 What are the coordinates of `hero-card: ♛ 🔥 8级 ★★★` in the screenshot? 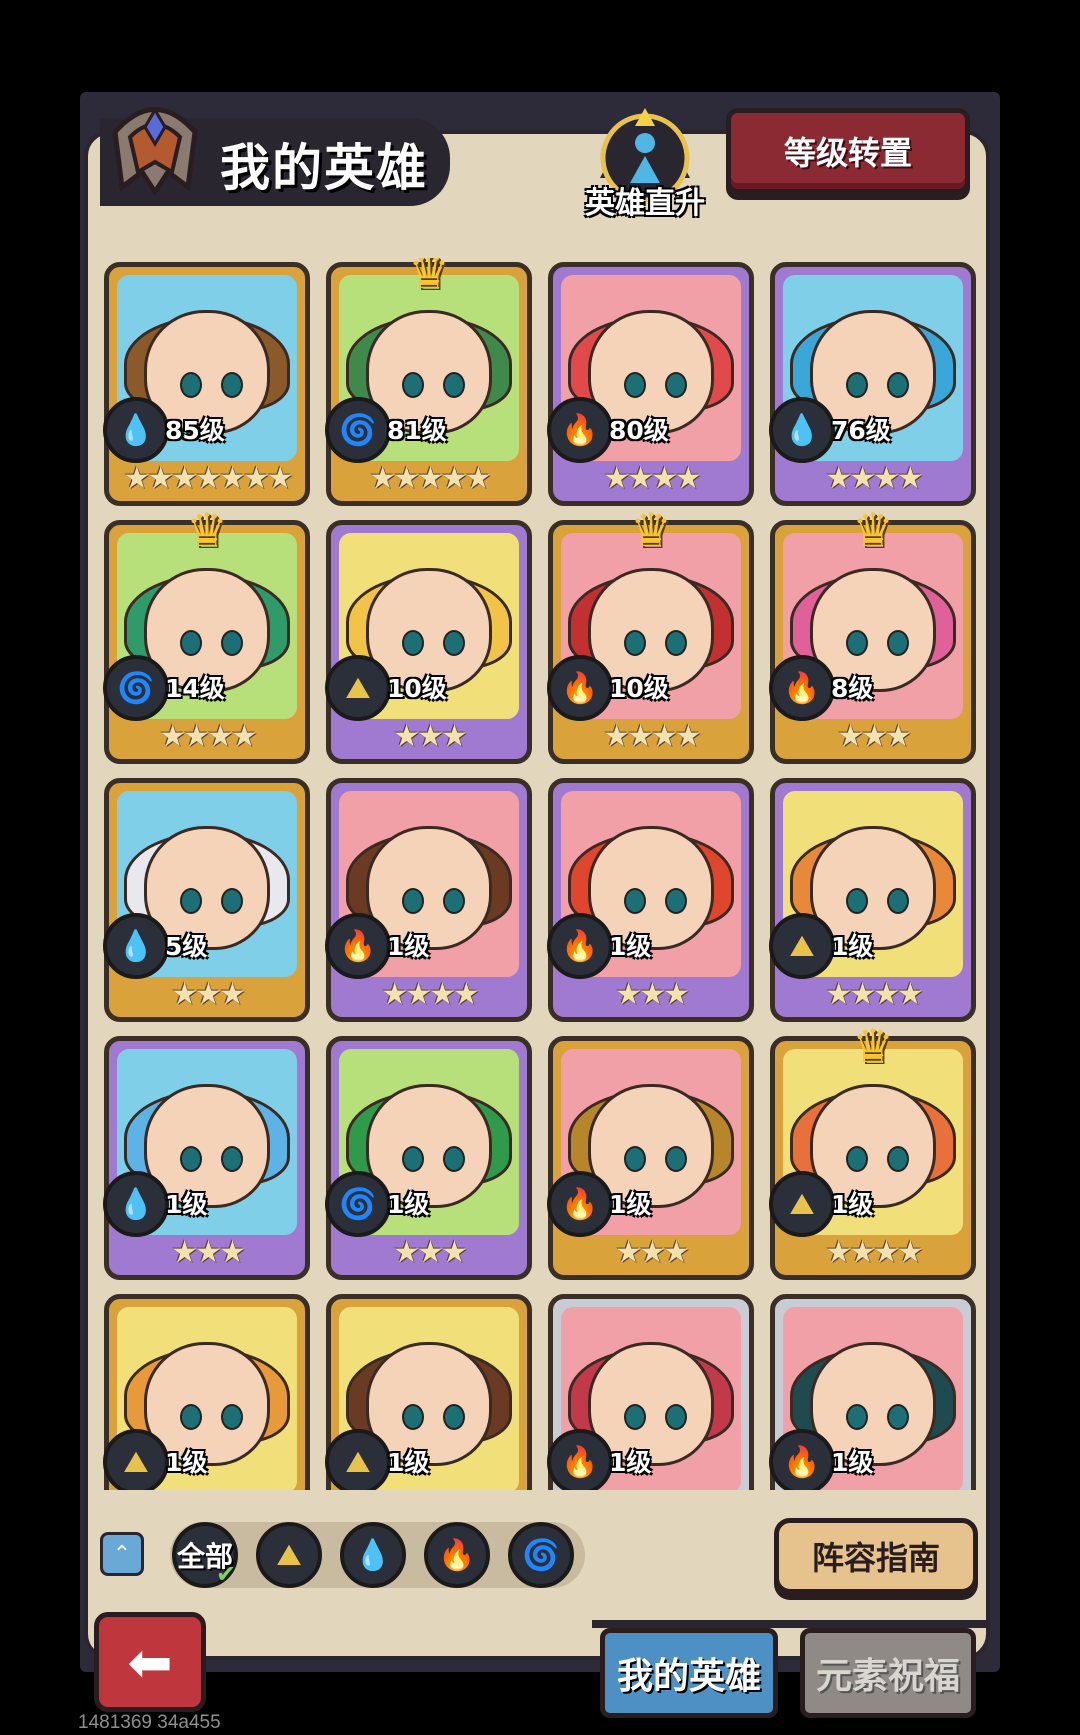 It's located at (872, 633).